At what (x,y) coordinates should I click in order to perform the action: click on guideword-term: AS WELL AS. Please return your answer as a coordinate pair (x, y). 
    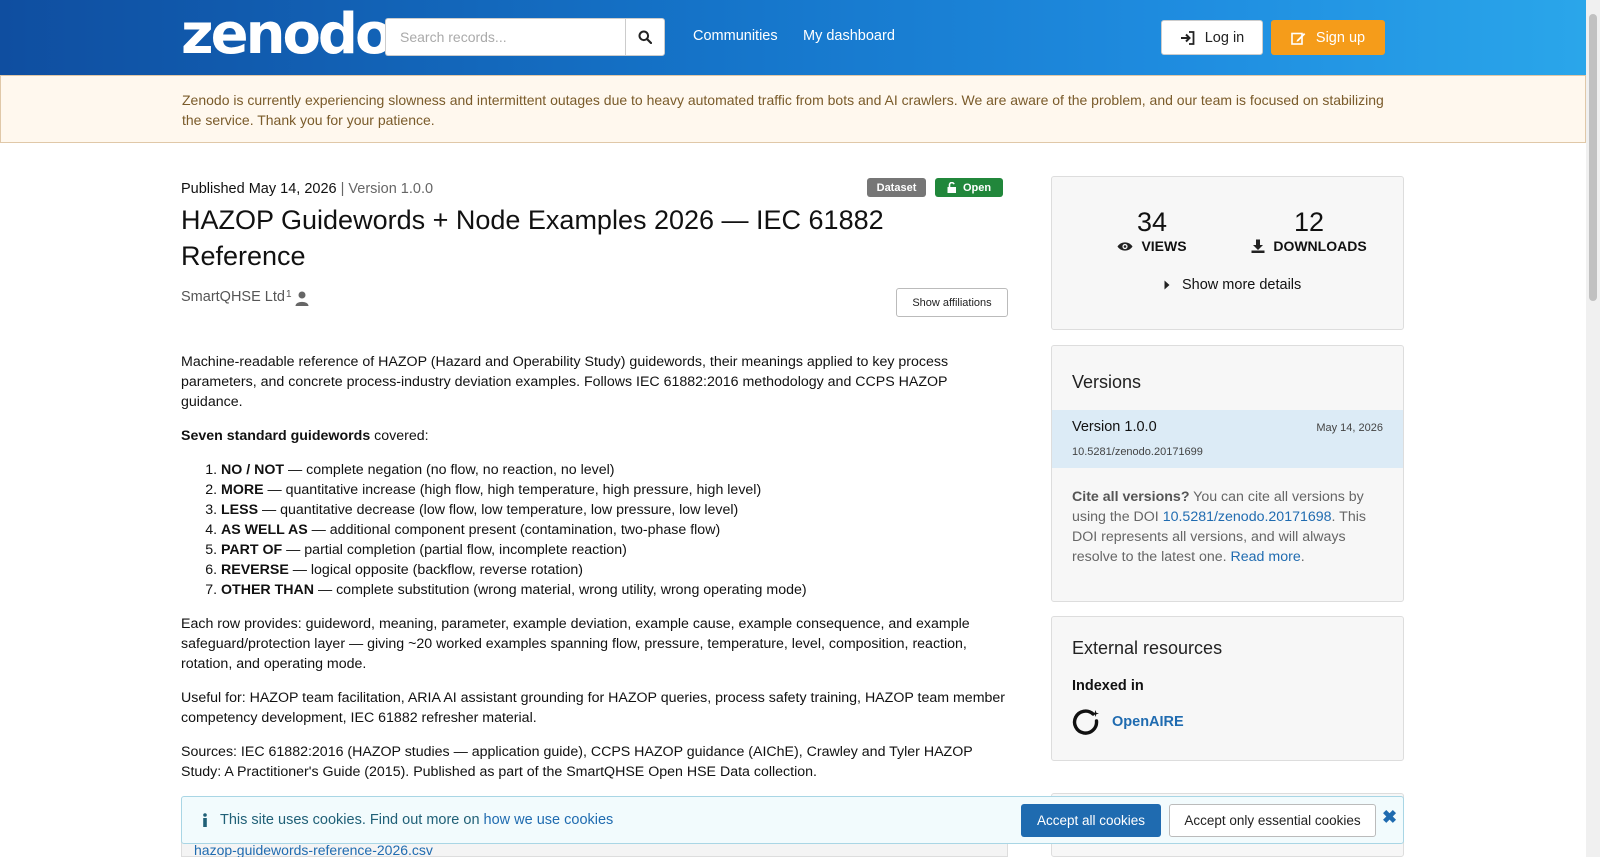
    Looking at the image, I should click on (264, 530).